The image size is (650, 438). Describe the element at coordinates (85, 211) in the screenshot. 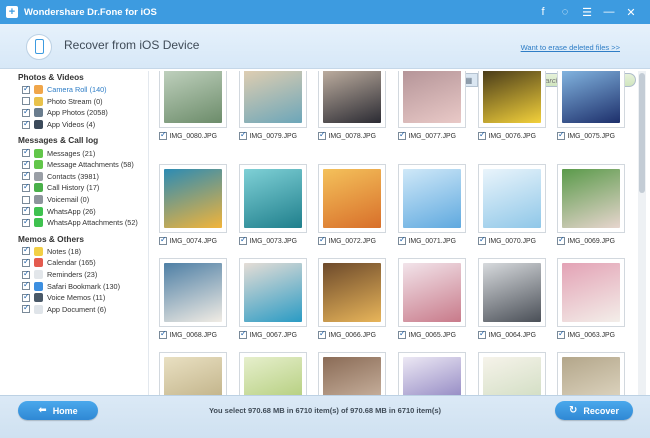

I see `sidebar-item: WhatsApp (26)` at that location.